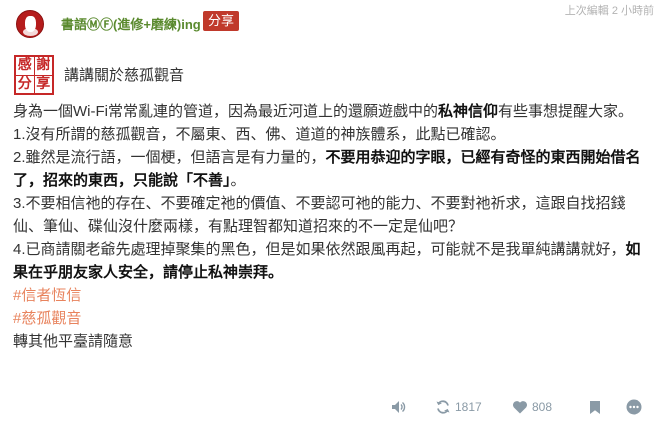 The height and width of the screenshot is (421, 660). What do you see at coordinates (124, 75) in the screenshot?
I see `post-title: 講講關於慈孤觀音` at bounding box center [124, 75].